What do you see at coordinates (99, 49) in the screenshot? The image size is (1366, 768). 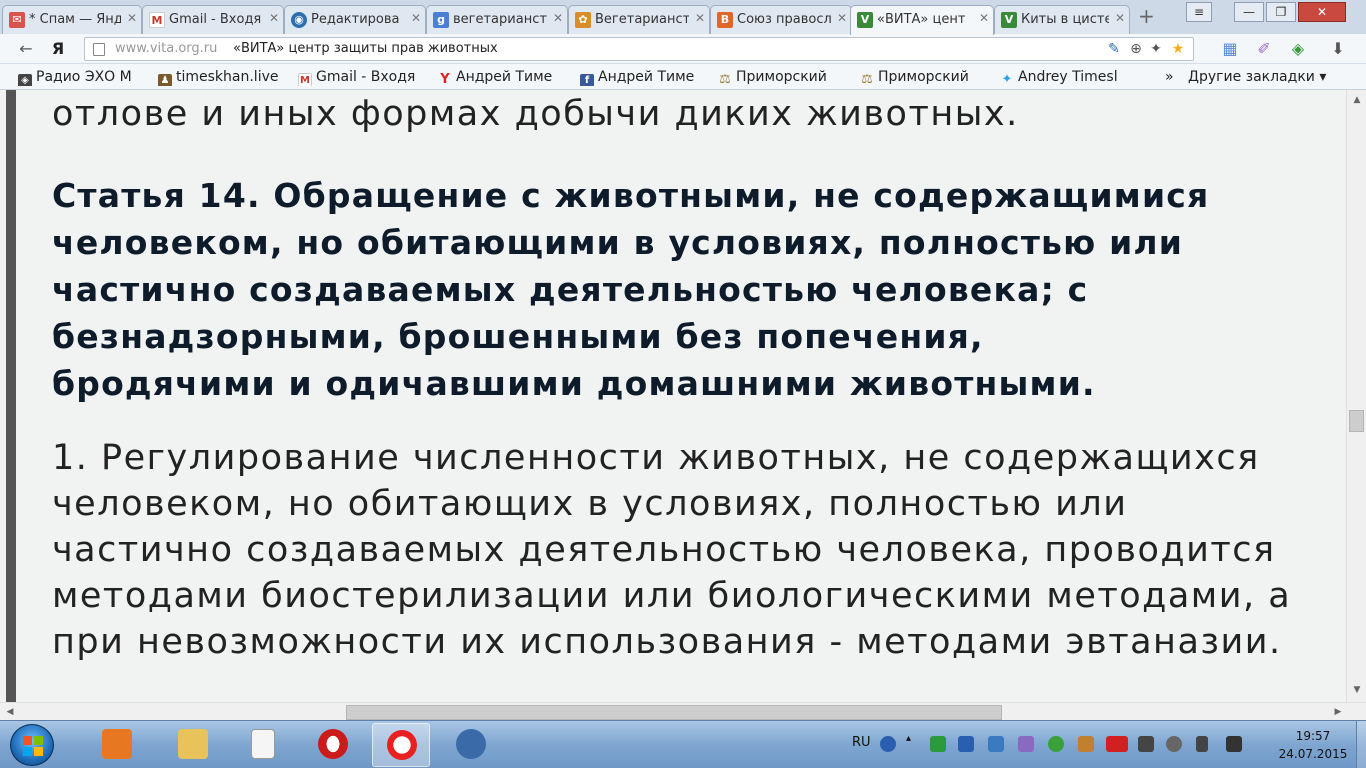 I see `page-icon` at bounding box center [99, 49].